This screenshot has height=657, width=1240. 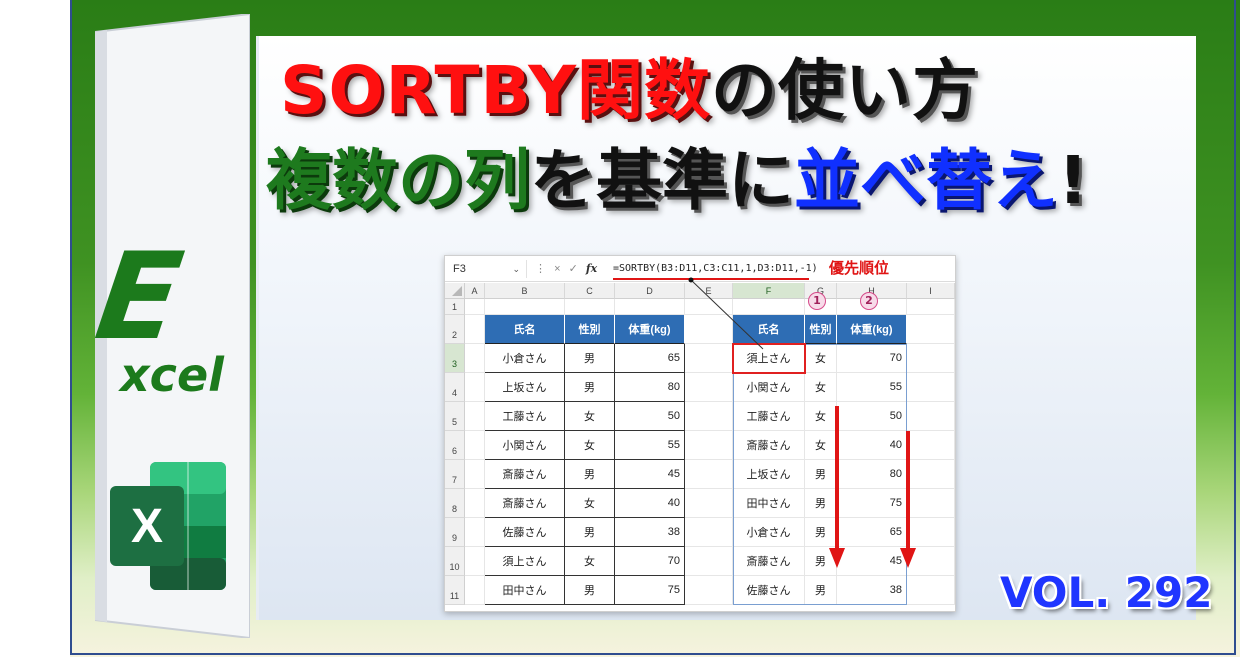 What do you see at coordinates (650, 474) in the screenshot?
I see `source-table-cell: 45` at bounding box center [650, 474].